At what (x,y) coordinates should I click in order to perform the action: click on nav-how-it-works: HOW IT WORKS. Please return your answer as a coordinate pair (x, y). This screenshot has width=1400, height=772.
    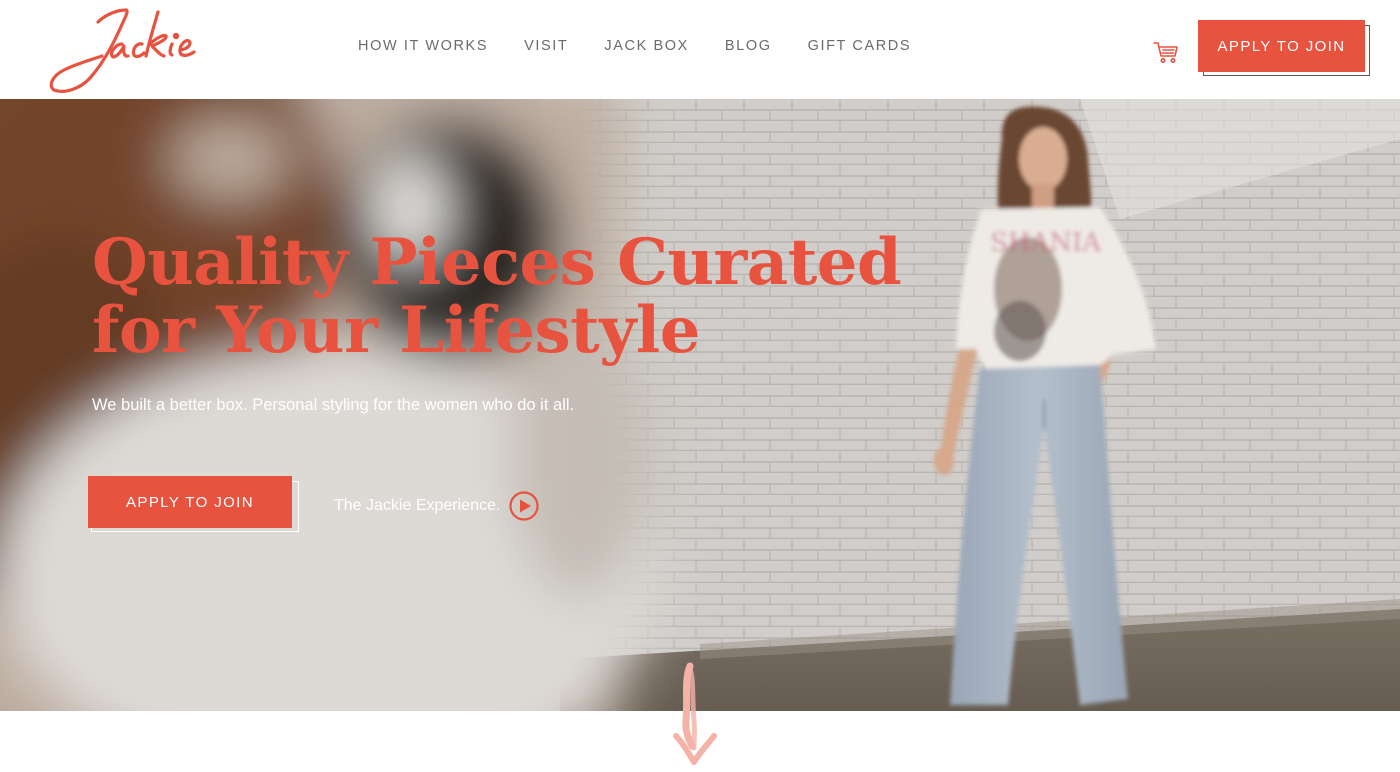
    Looking at the image, I should click on (423, 48).